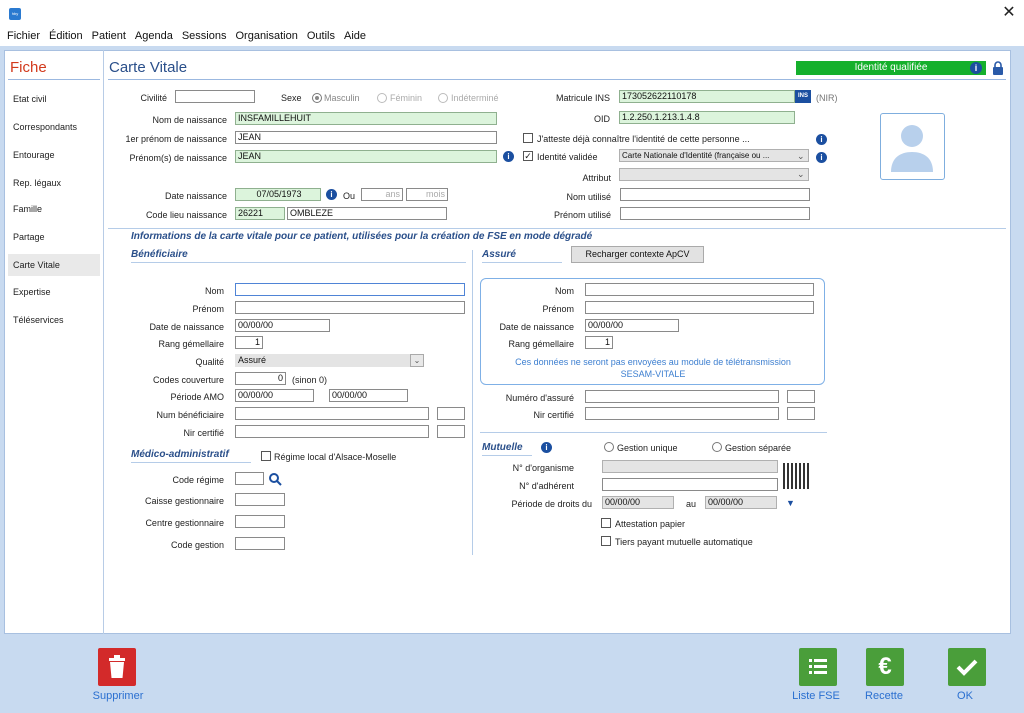 This screenshot has height=713, width=1024. I want to click on atteste-identite-checkbox, so click(528, 138).